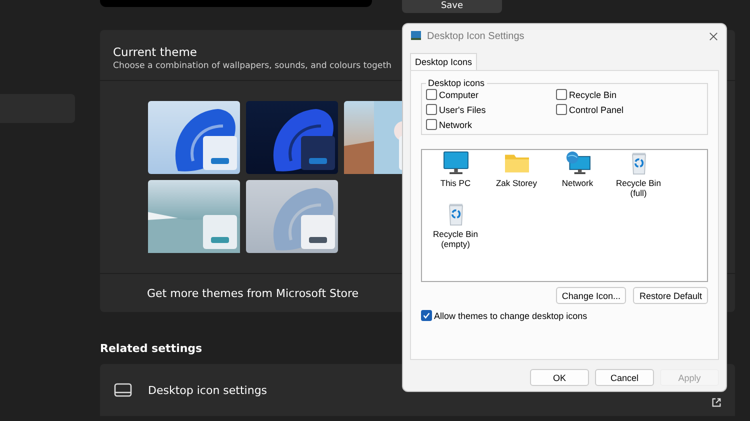  What do you see at coordinates (596, 109) in the screenshot?
I see `checkbox-label: Control Panel` at bounding box center [596, 109].